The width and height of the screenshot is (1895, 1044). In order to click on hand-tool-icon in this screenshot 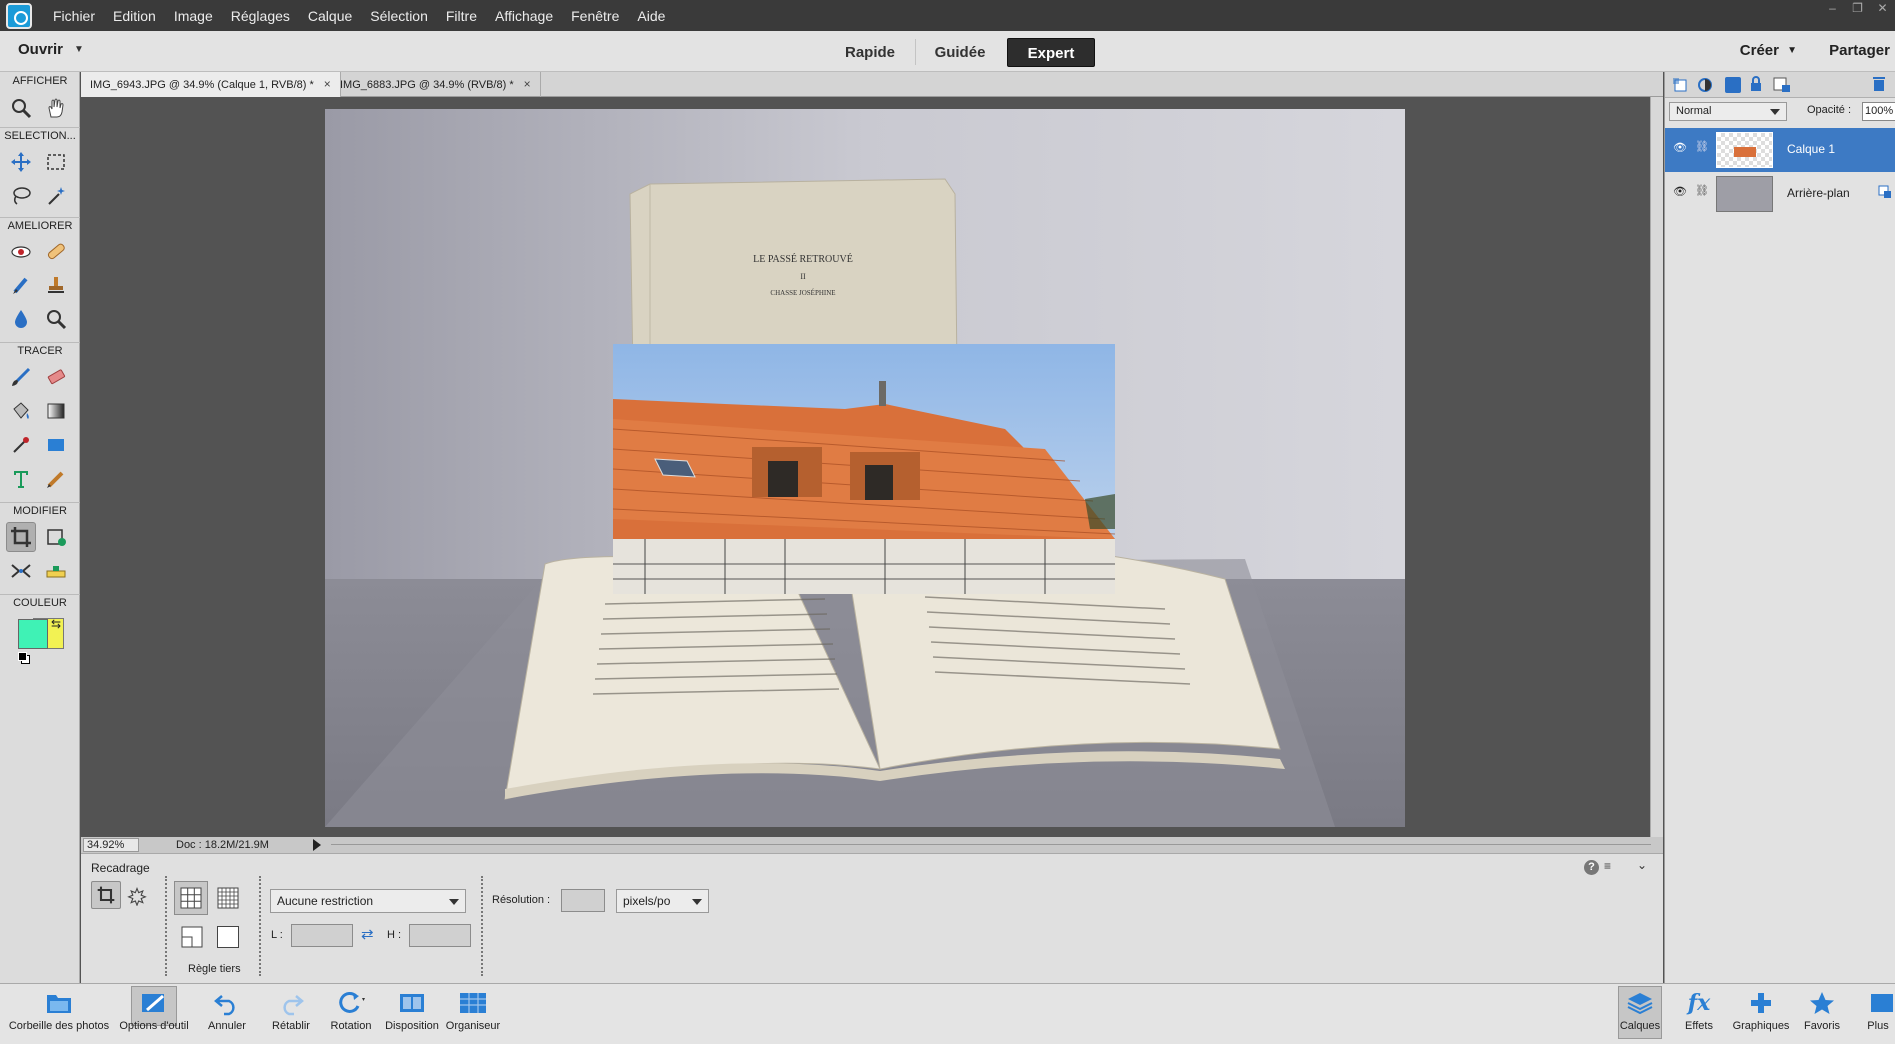, I will do `click(56, 108)`.